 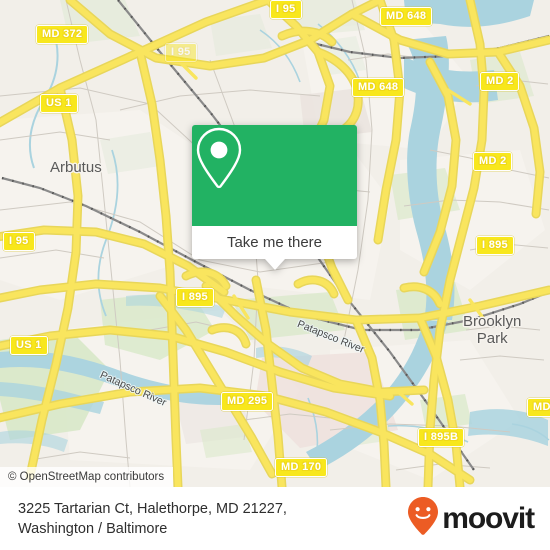 What do you see at coordinates (152, 508) in the screenshot?
I see `address-line-1: 3225 Tartarian Ct, Halethorpe, MD 21227,` at bounding box center [152, 508].